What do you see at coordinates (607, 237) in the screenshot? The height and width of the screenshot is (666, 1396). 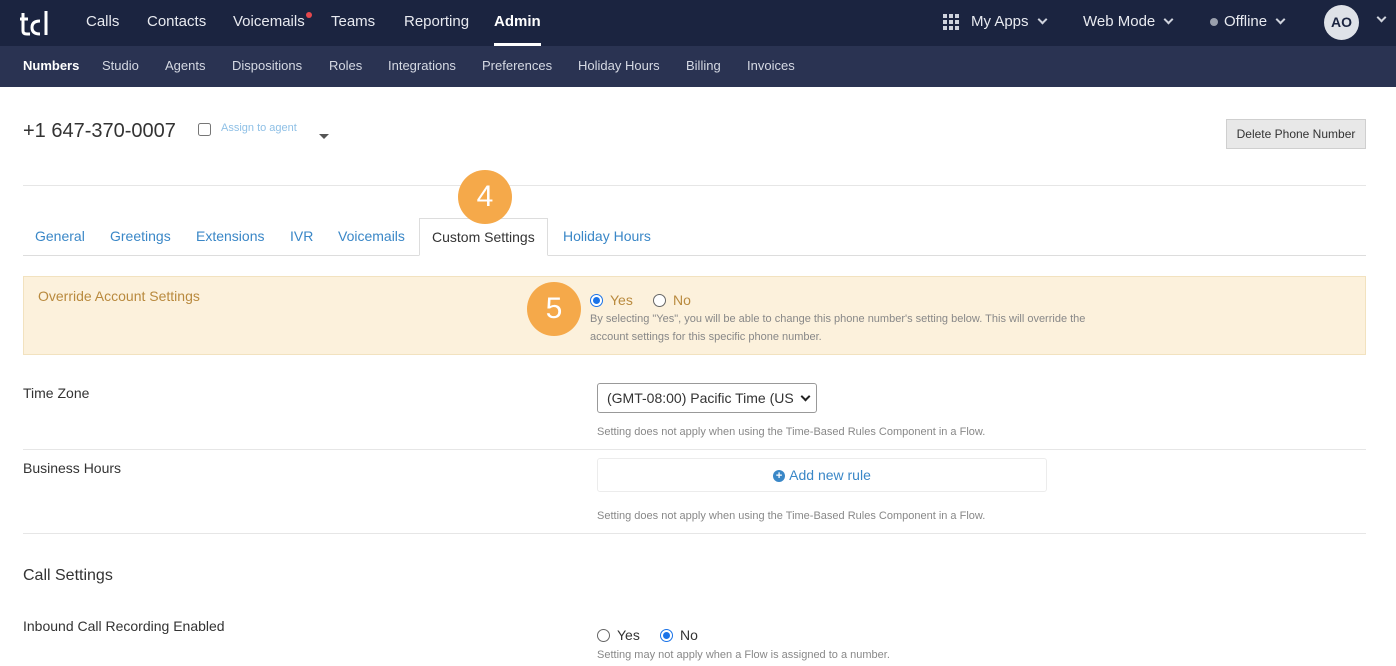 I see `tab-holiday-hours: Holiday Hours` at bounding box center [607, 237].